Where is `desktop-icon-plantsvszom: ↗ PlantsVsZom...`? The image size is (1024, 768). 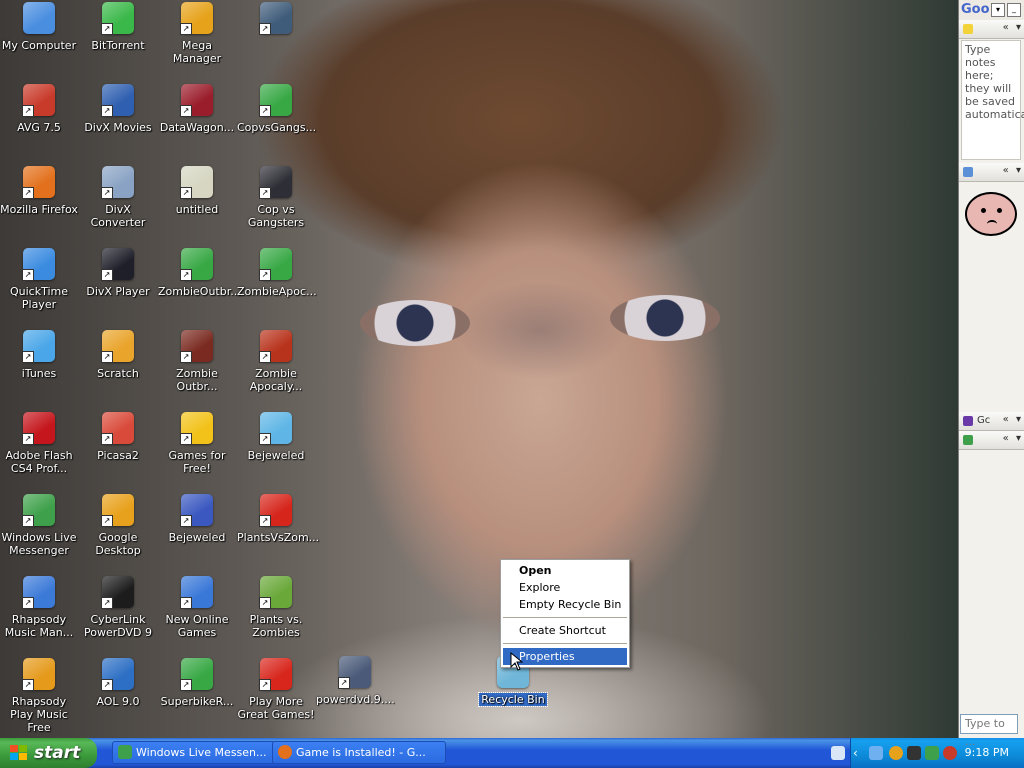
desktop-icon-plantsvszom: ↗ PlantsVsZom... is located at coordinates (278, 519).